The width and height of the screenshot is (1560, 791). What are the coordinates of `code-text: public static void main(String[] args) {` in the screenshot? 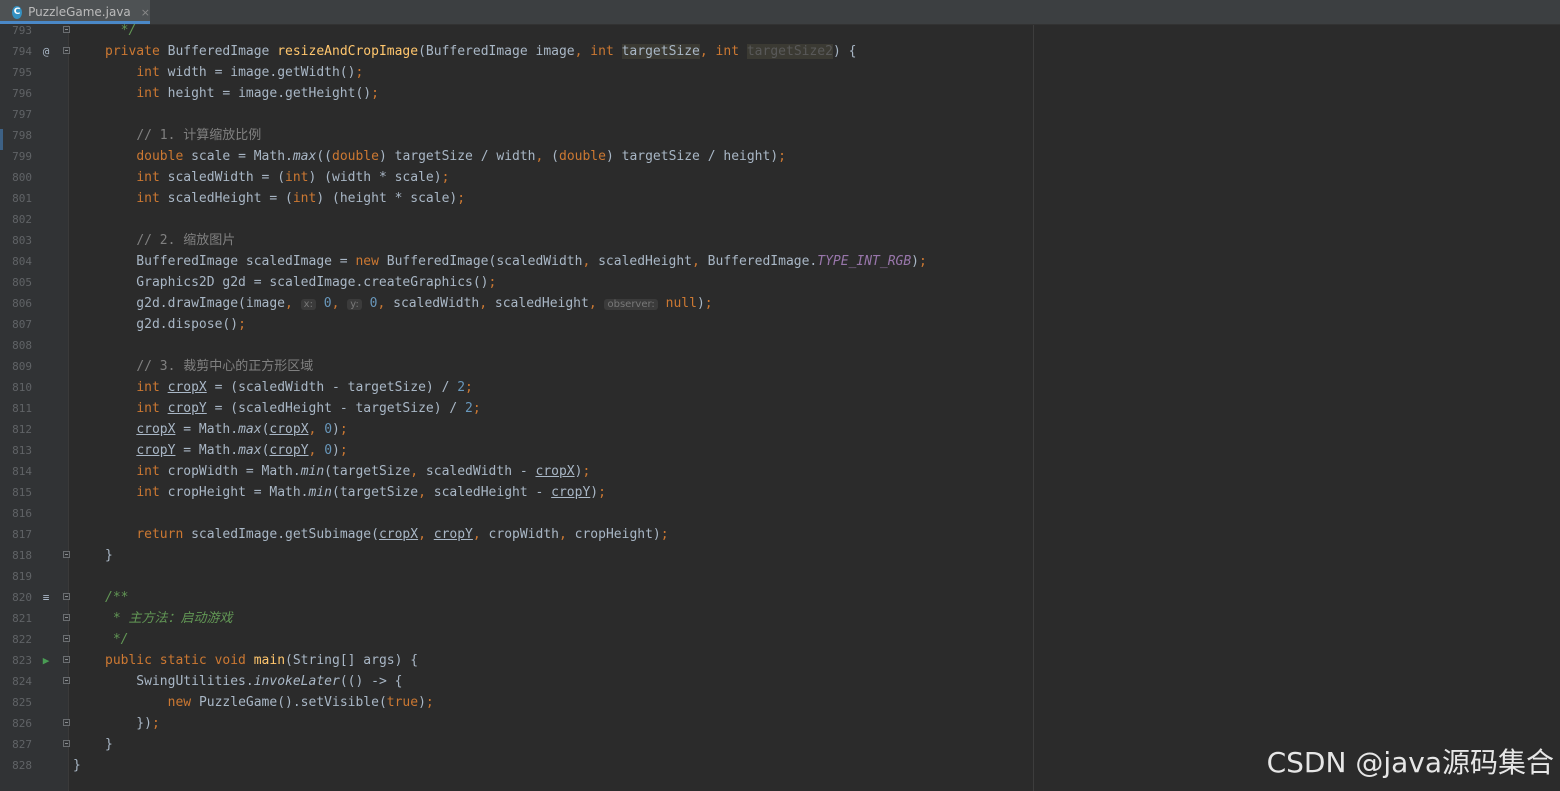 It's located at (261, 660).